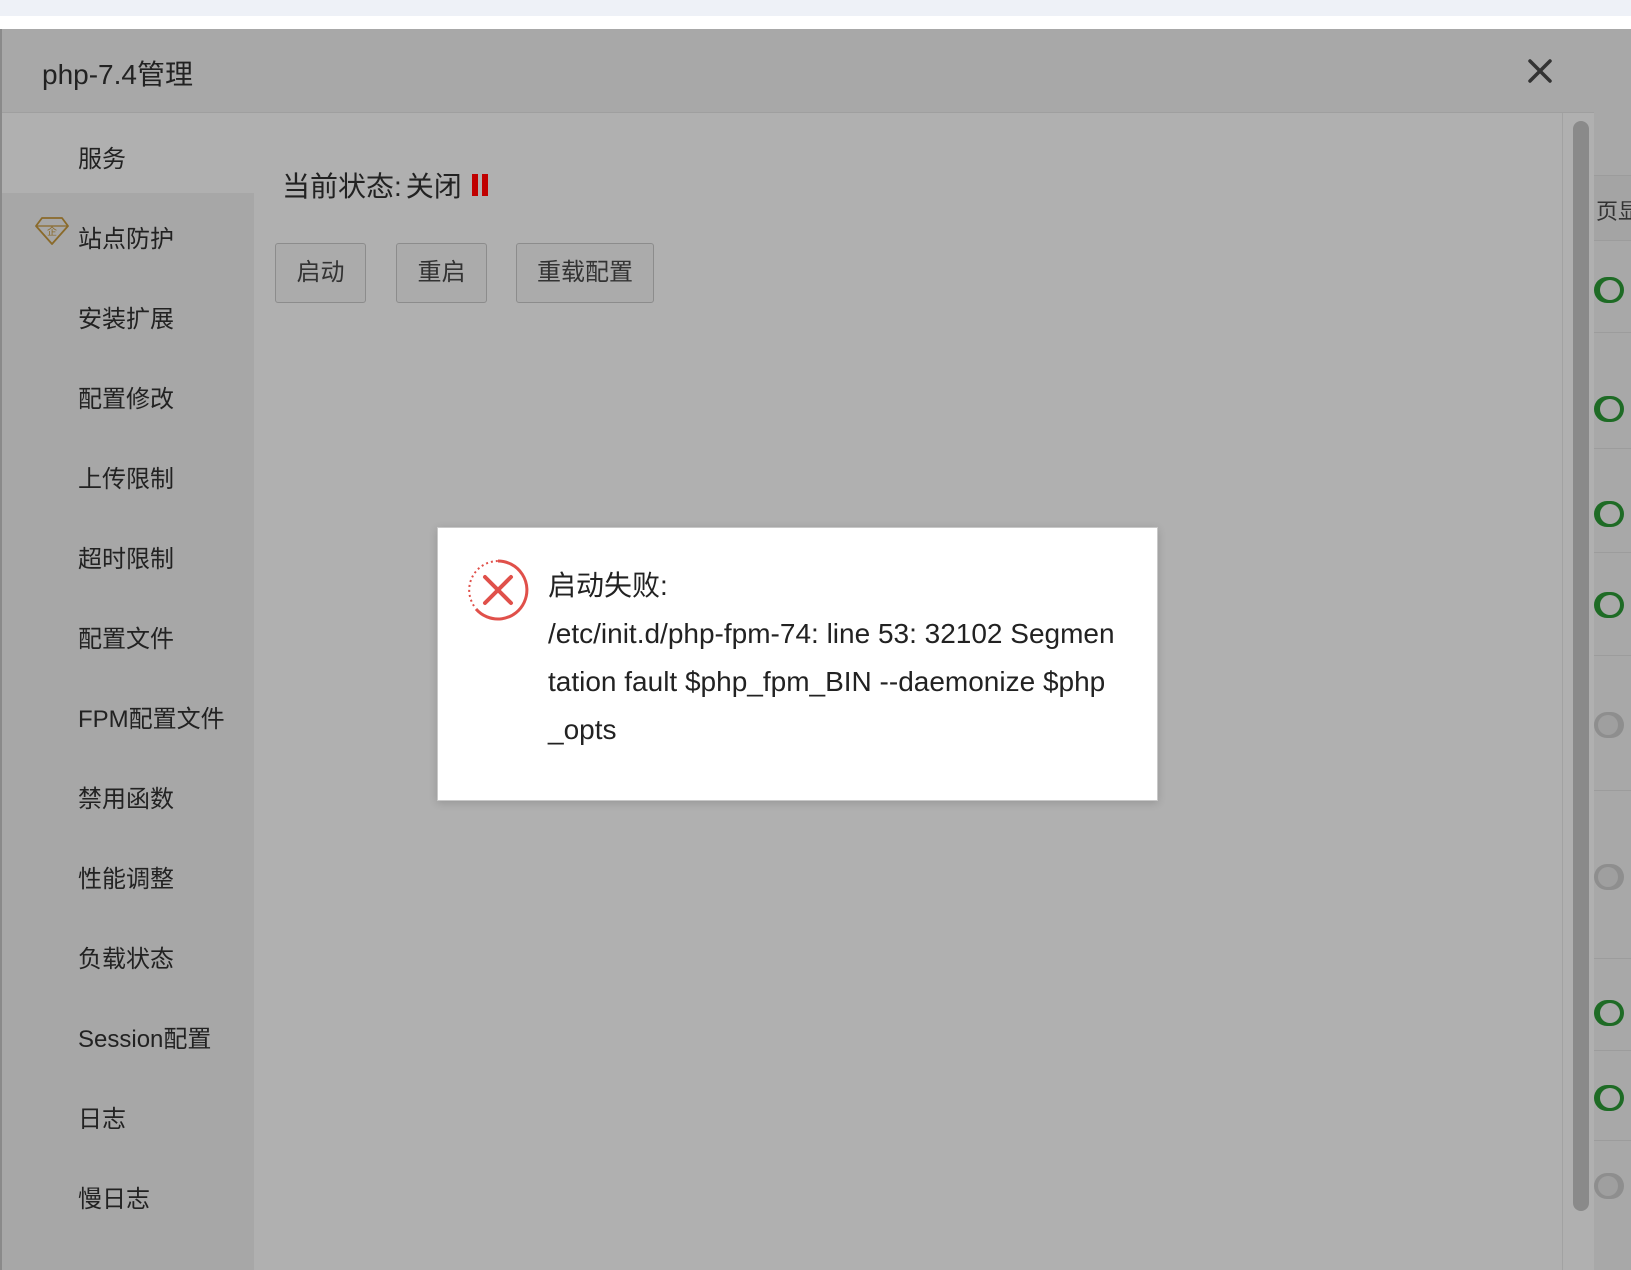 The image size is (1631, 1270). I want to click on sidebar-item-upload-limit: 上传限制, so click(128, 473).